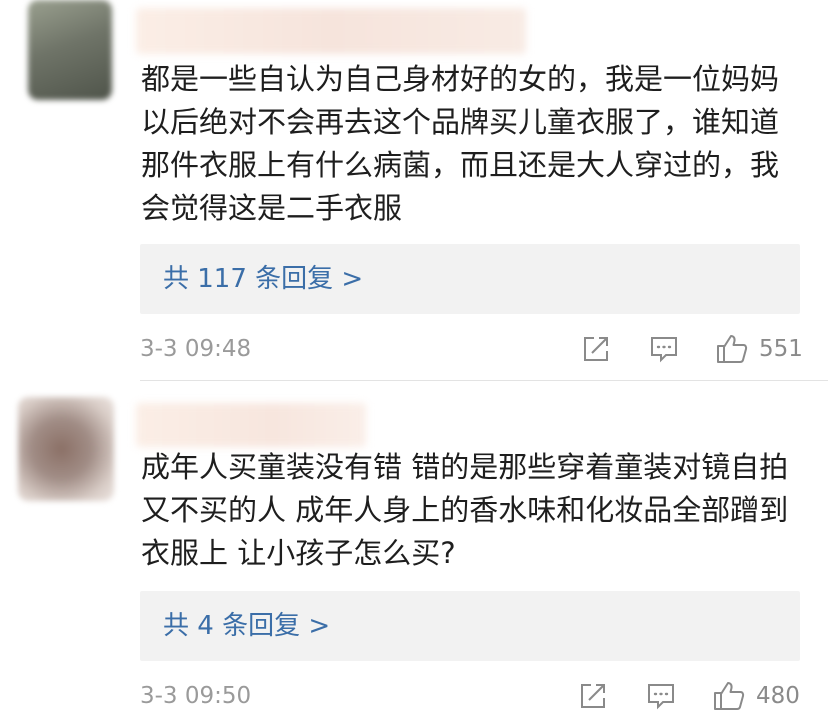 The width and height of the screenshot is (828, 721). I want to click on replies-count-link: 共 4 条回复 >, so click(246, 626).